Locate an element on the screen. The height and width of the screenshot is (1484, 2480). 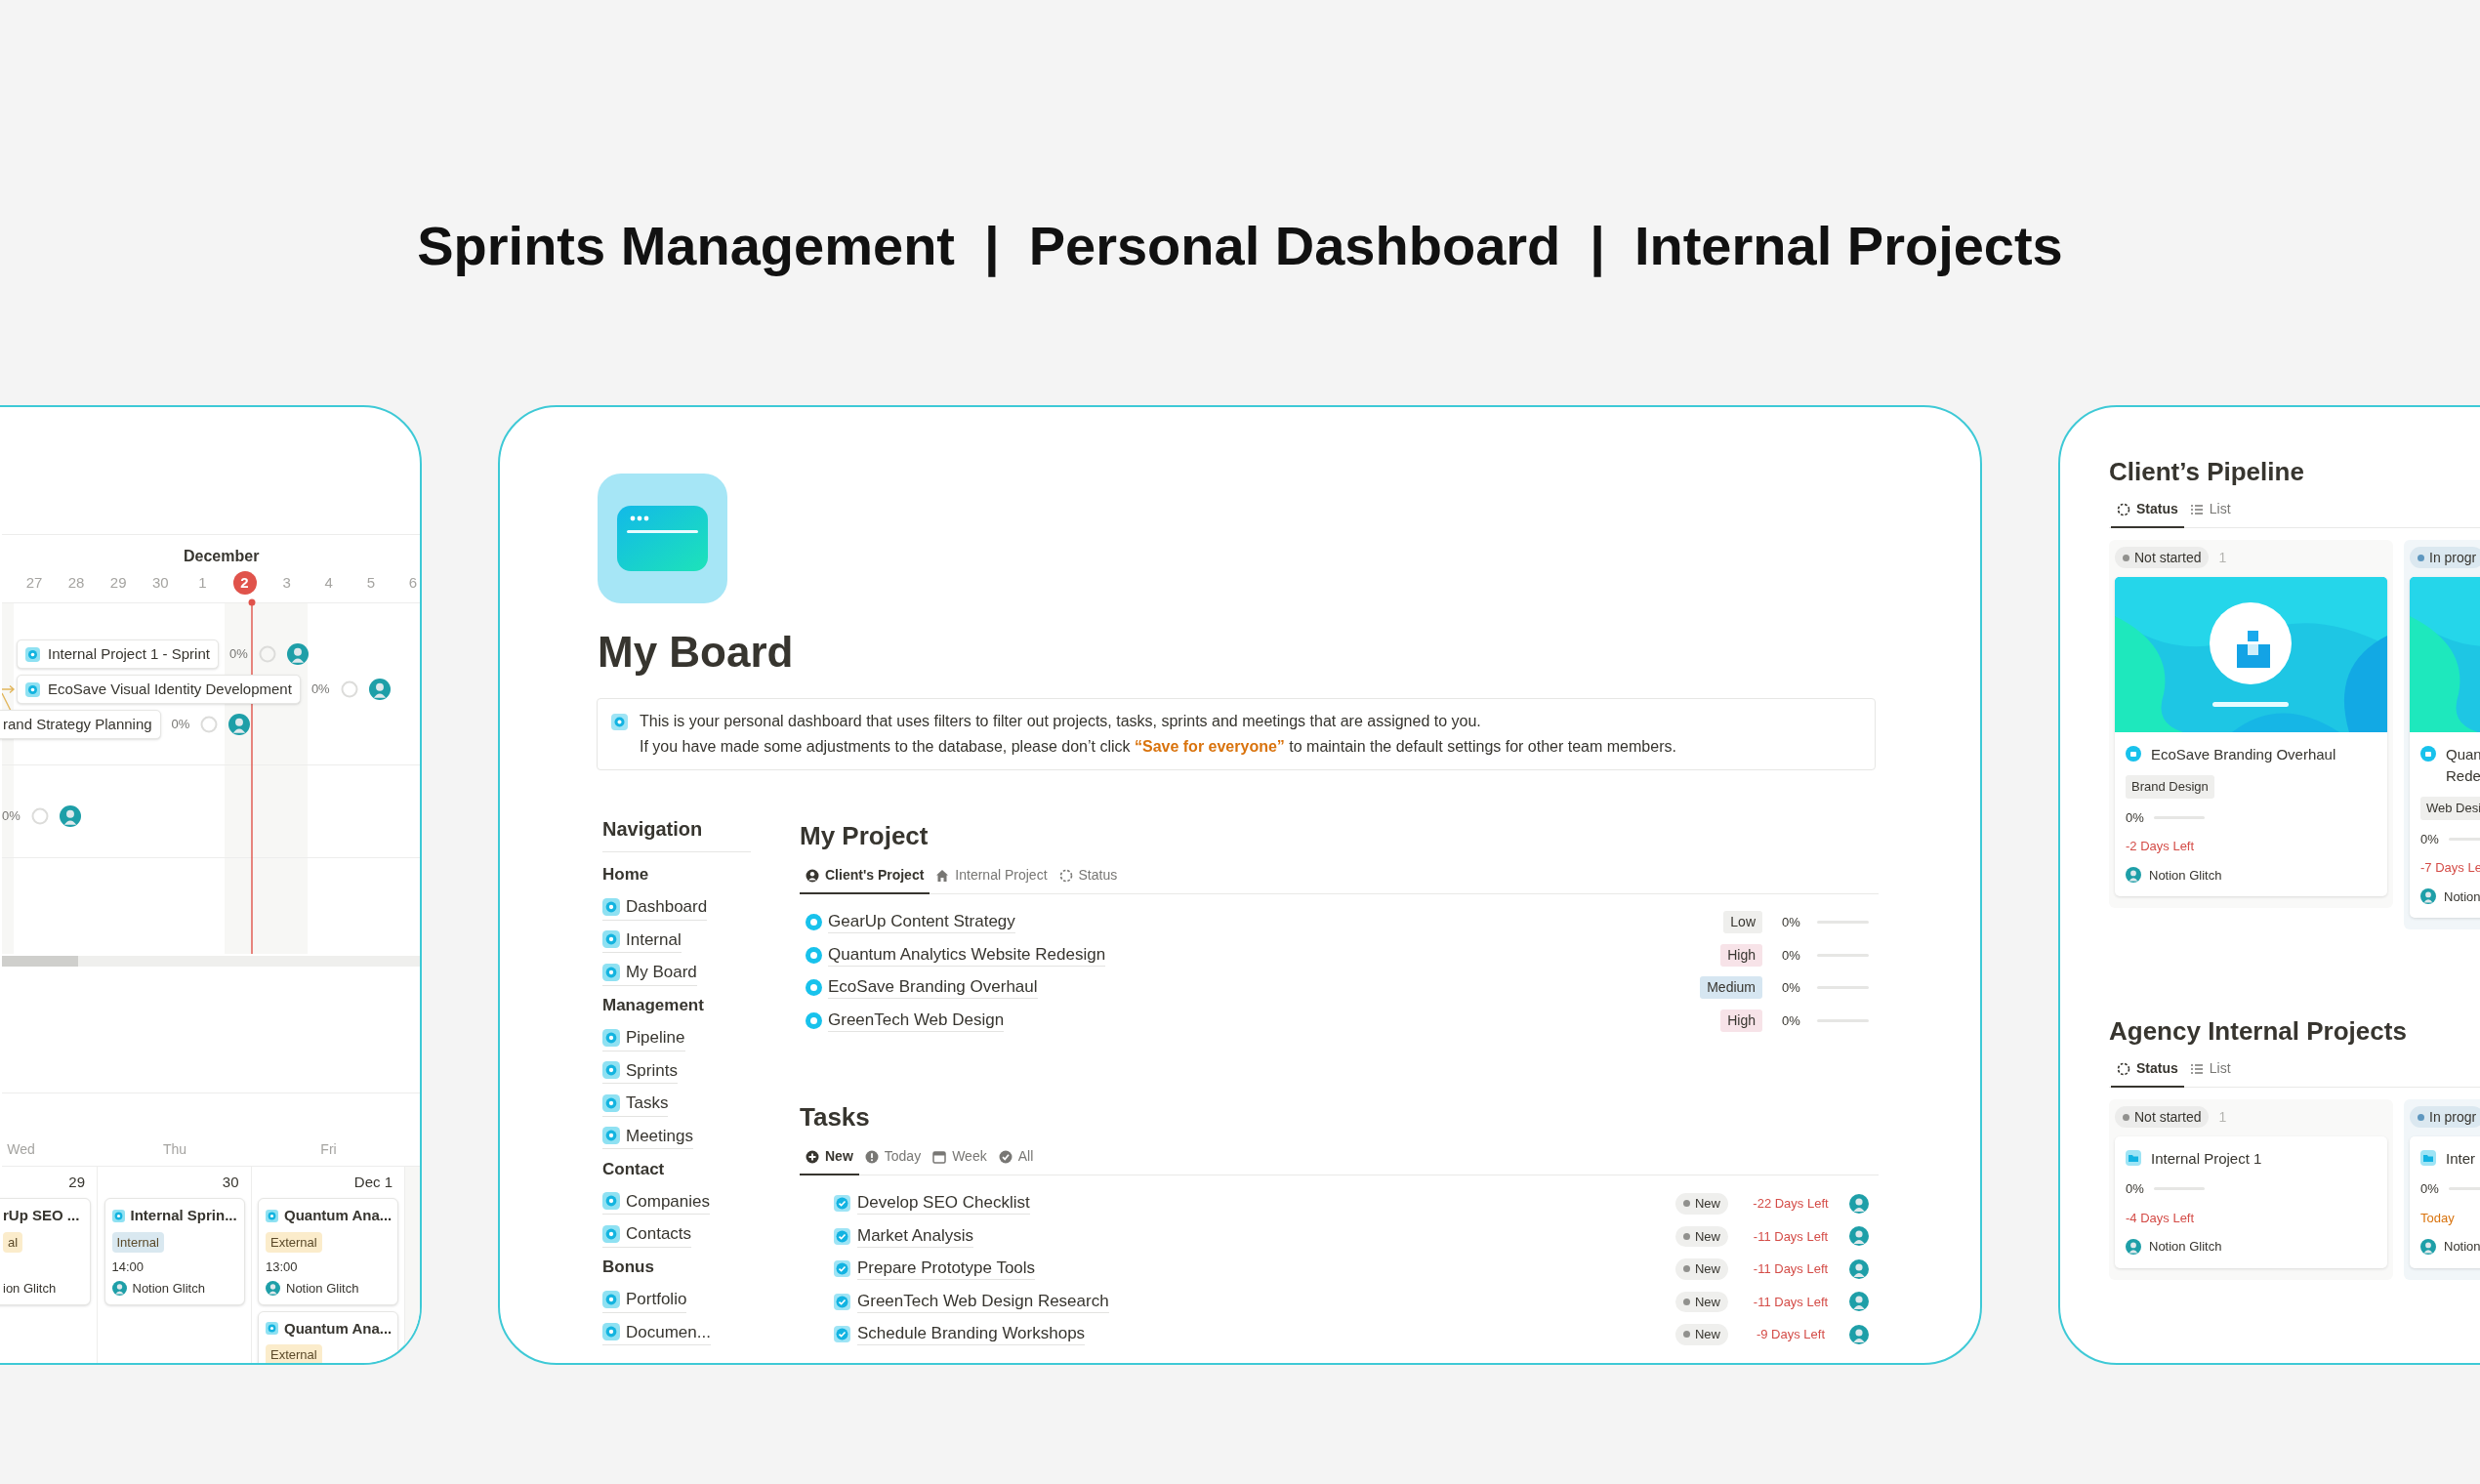
project-link: GearUp Content Strategy is located at coordinates (921, 923).